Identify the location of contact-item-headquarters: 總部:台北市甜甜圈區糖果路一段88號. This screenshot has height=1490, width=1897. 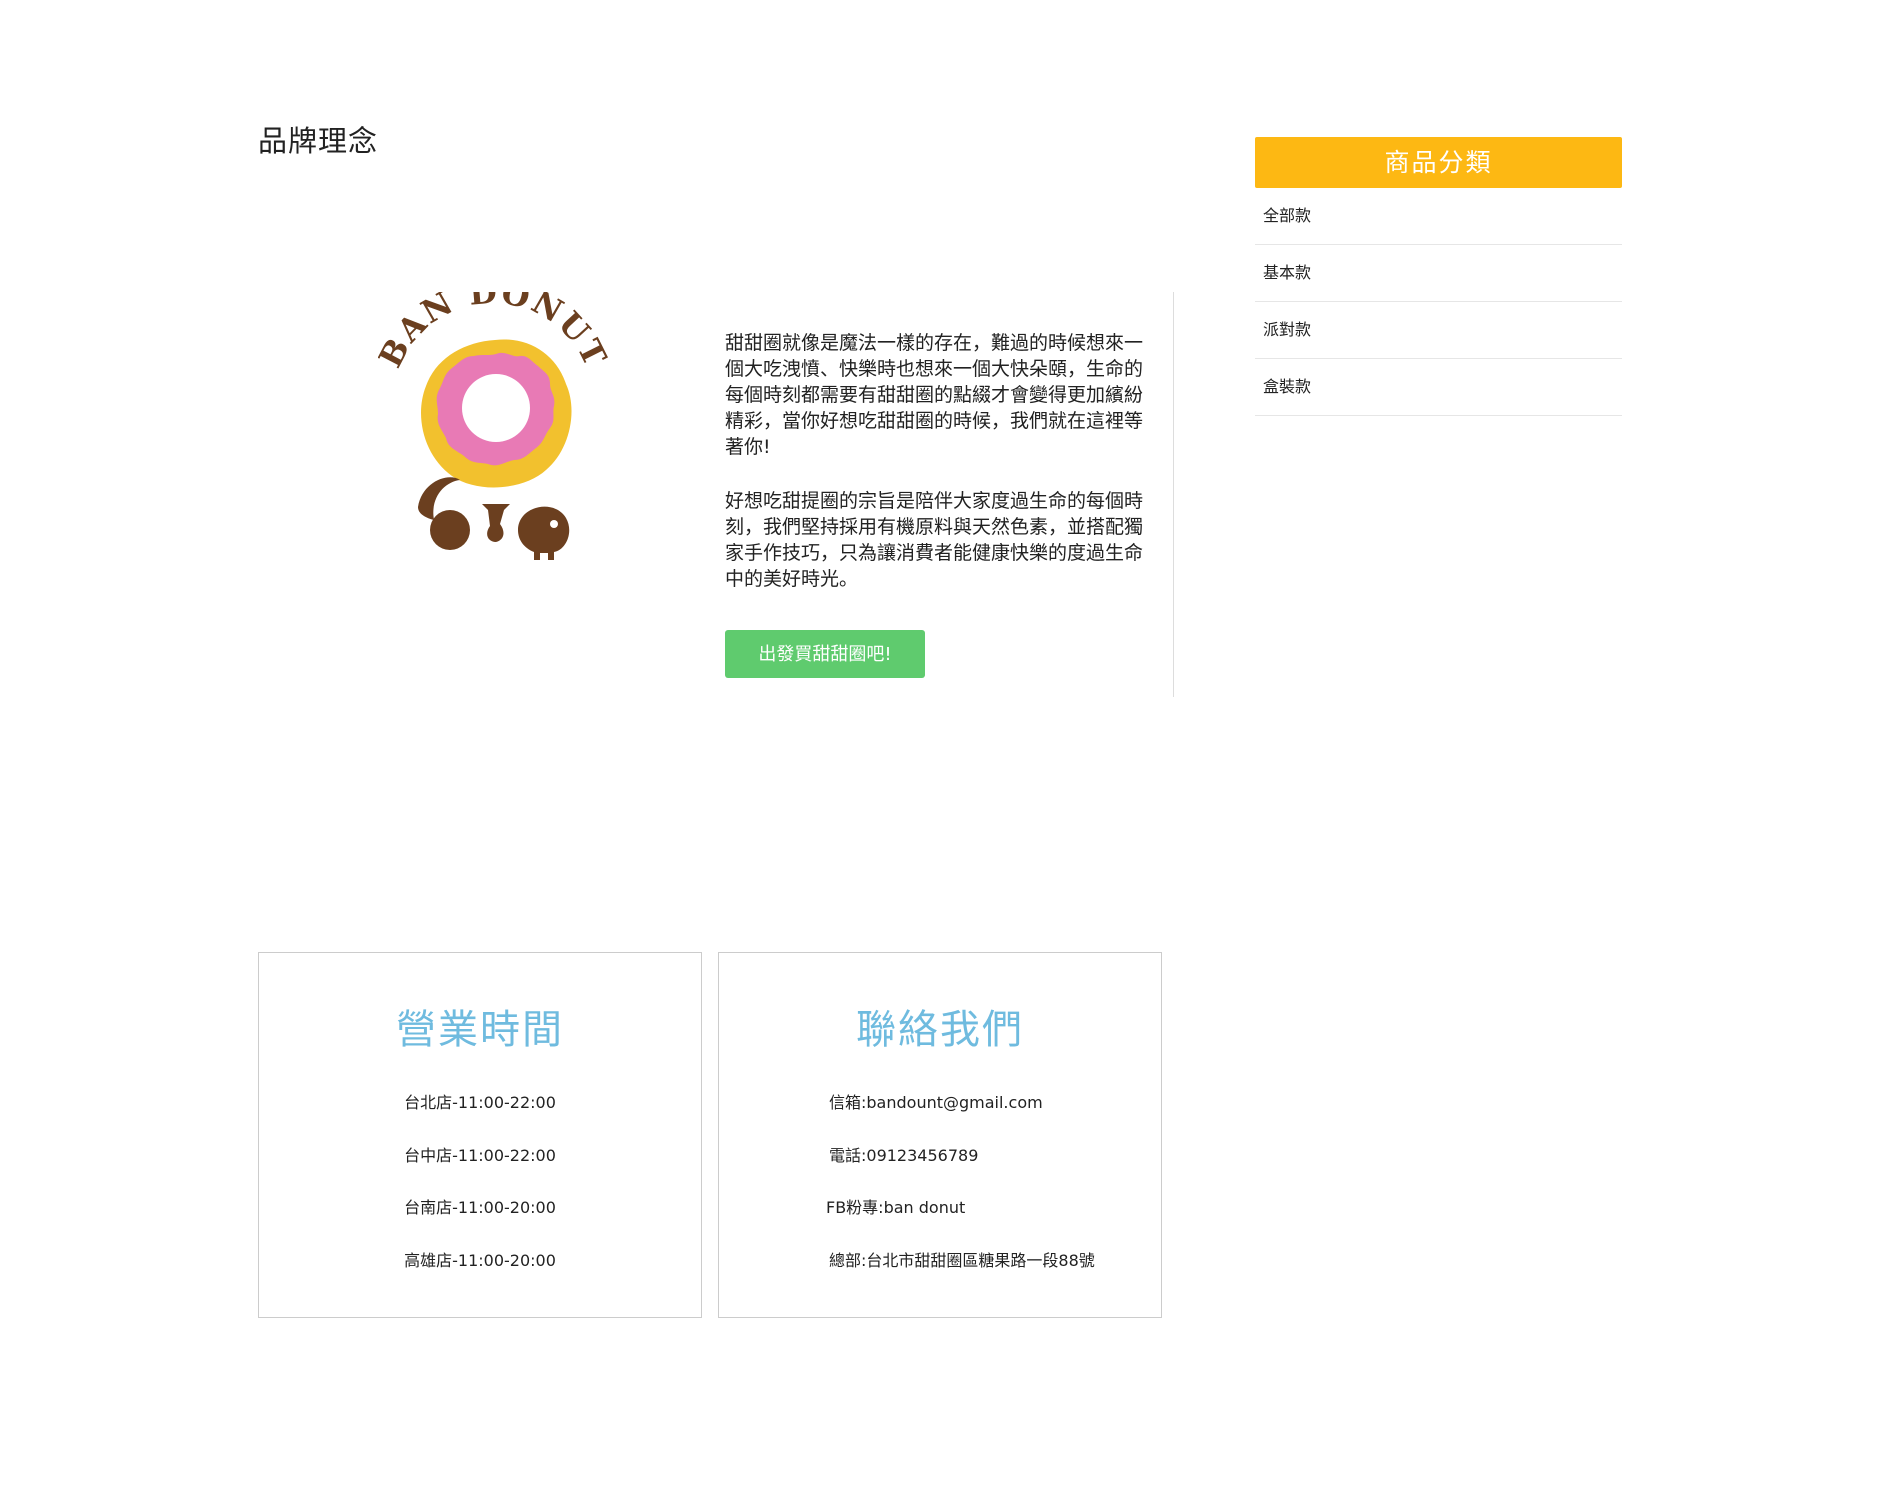
(962, 1260).